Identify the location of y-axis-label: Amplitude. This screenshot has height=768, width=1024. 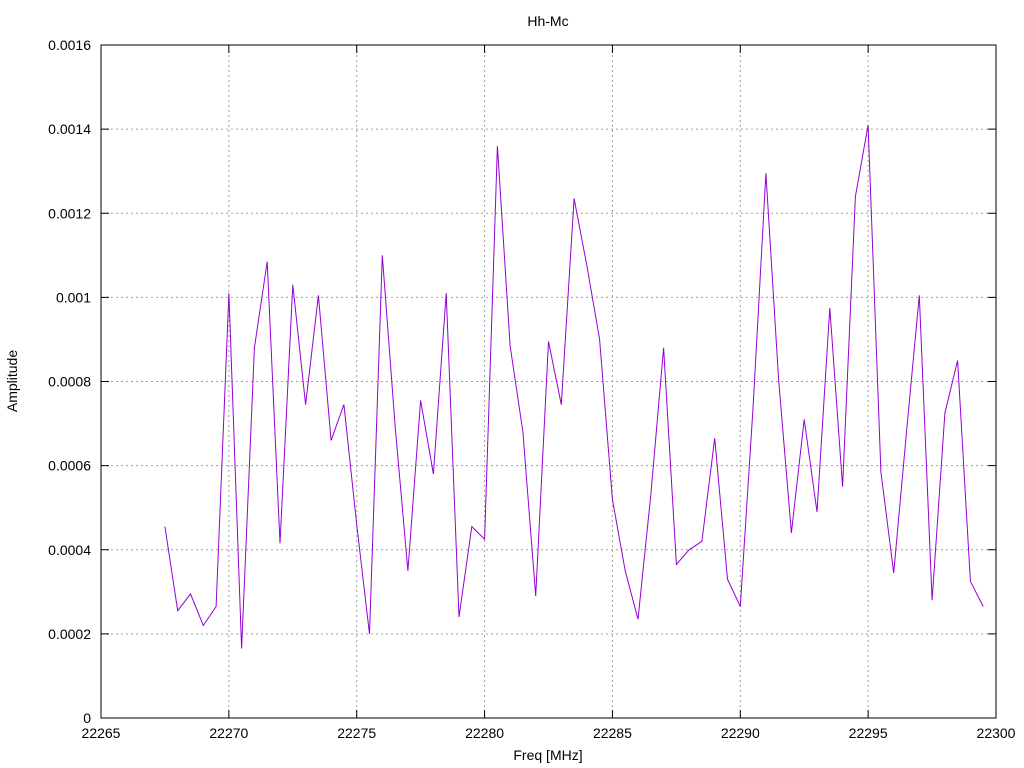
(12, 381).